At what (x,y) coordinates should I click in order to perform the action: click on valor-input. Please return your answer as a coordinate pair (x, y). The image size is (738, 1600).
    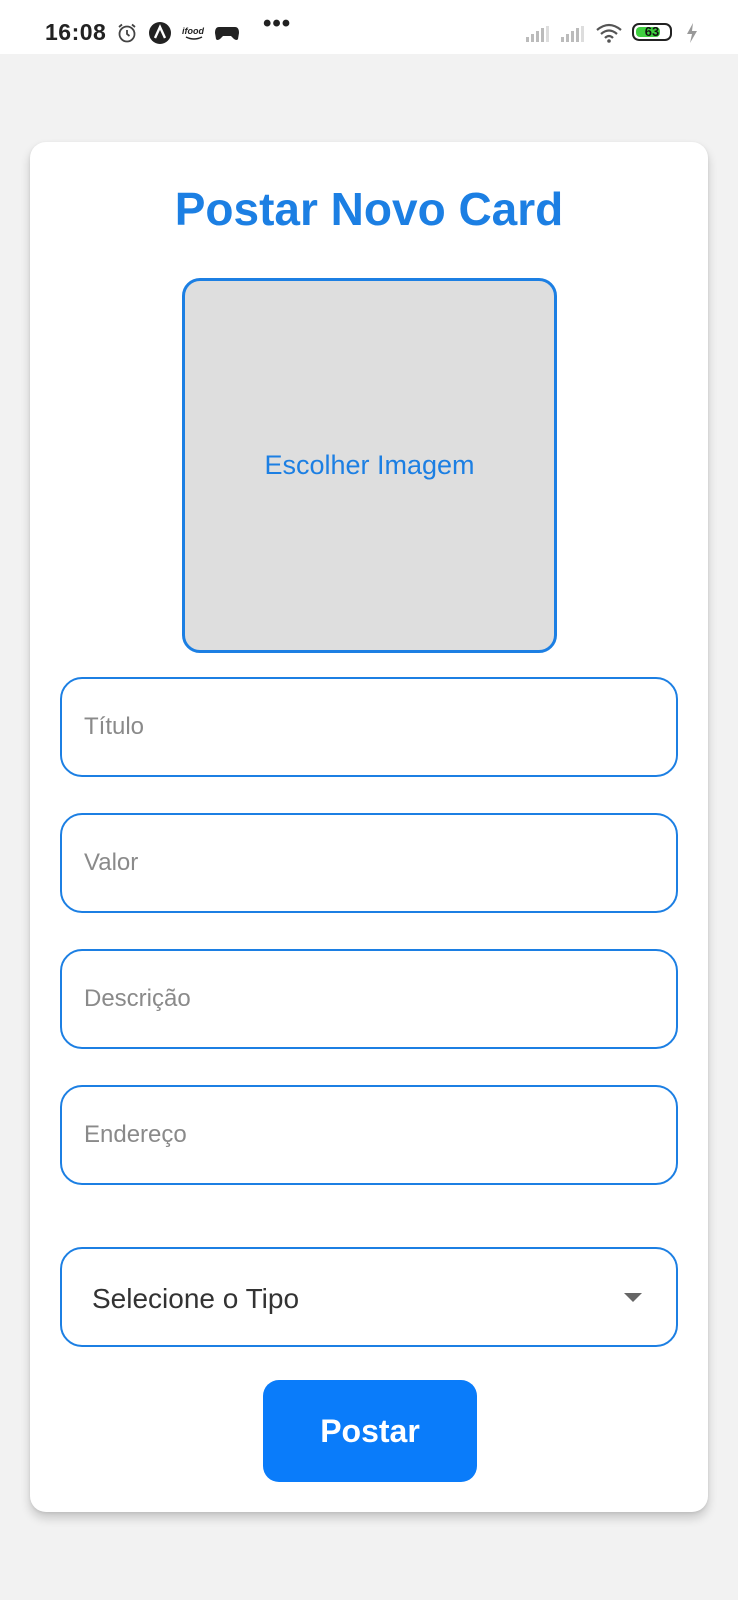
    Looking at the image, I should click on (369, 863).